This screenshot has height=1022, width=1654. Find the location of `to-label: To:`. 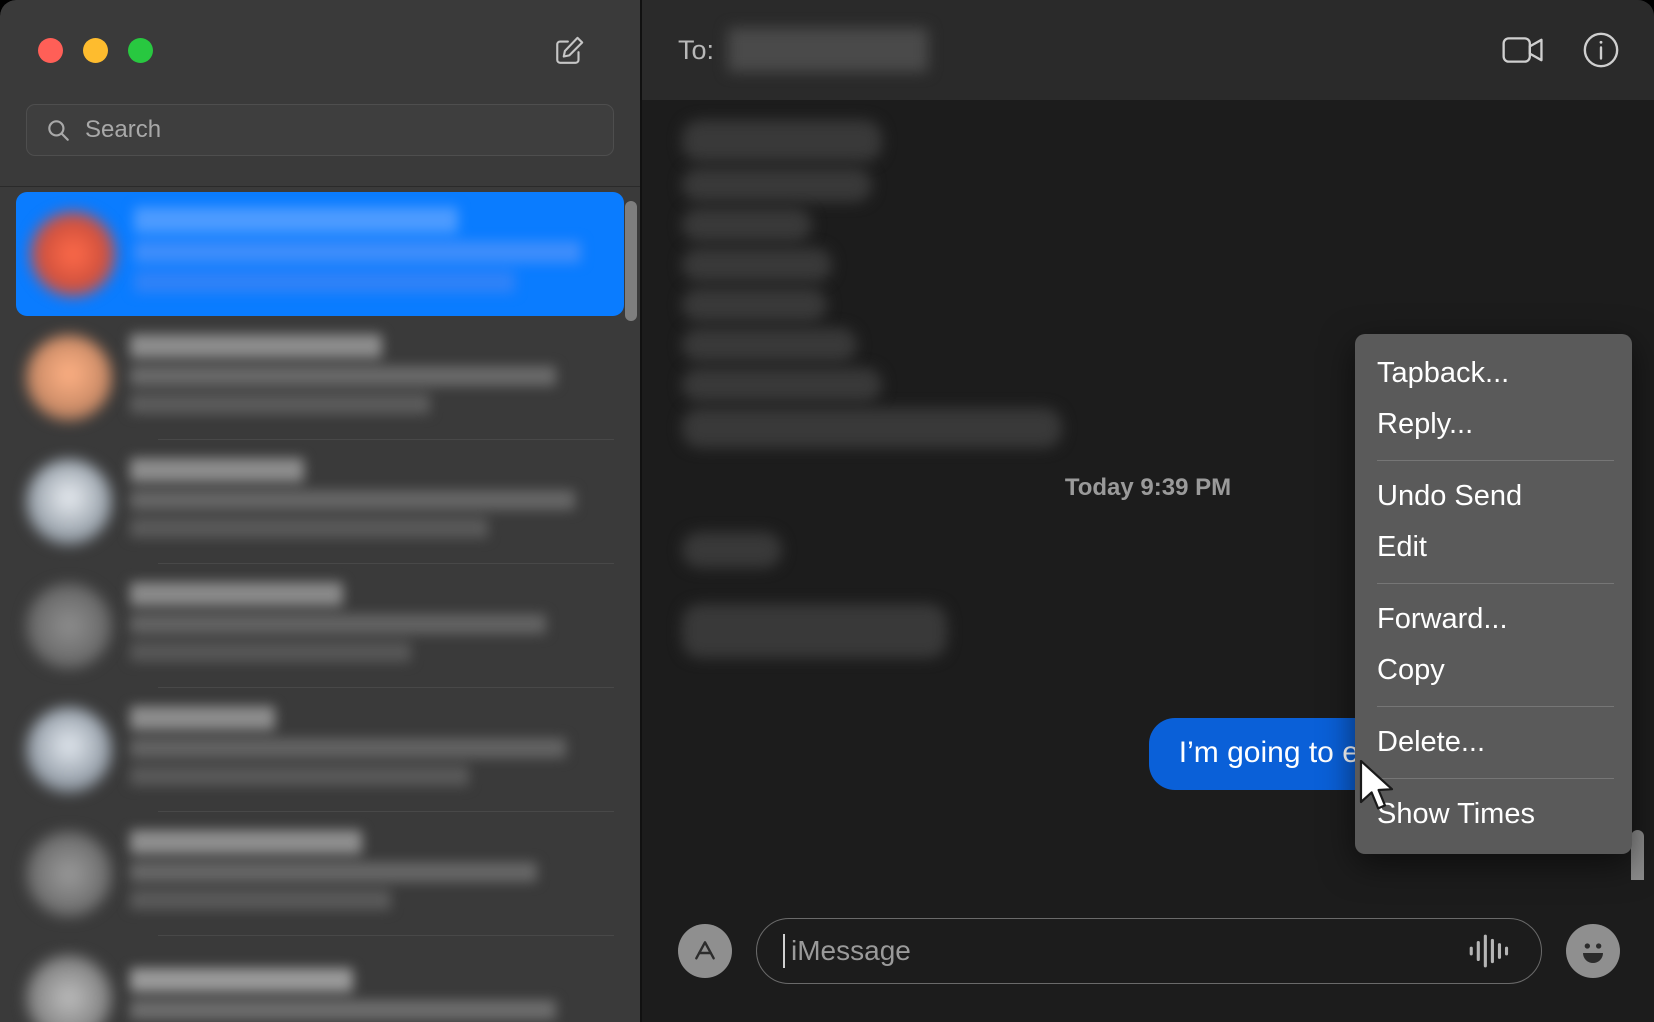

to-label: To: is located at coordinates (696, 49).